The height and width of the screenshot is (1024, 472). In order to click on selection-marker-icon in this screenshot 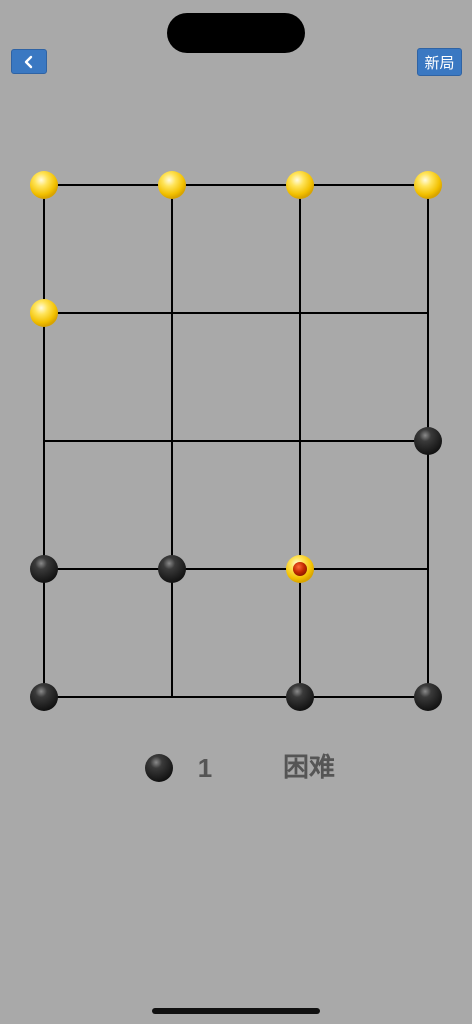, I will do `click(300, 569)`.